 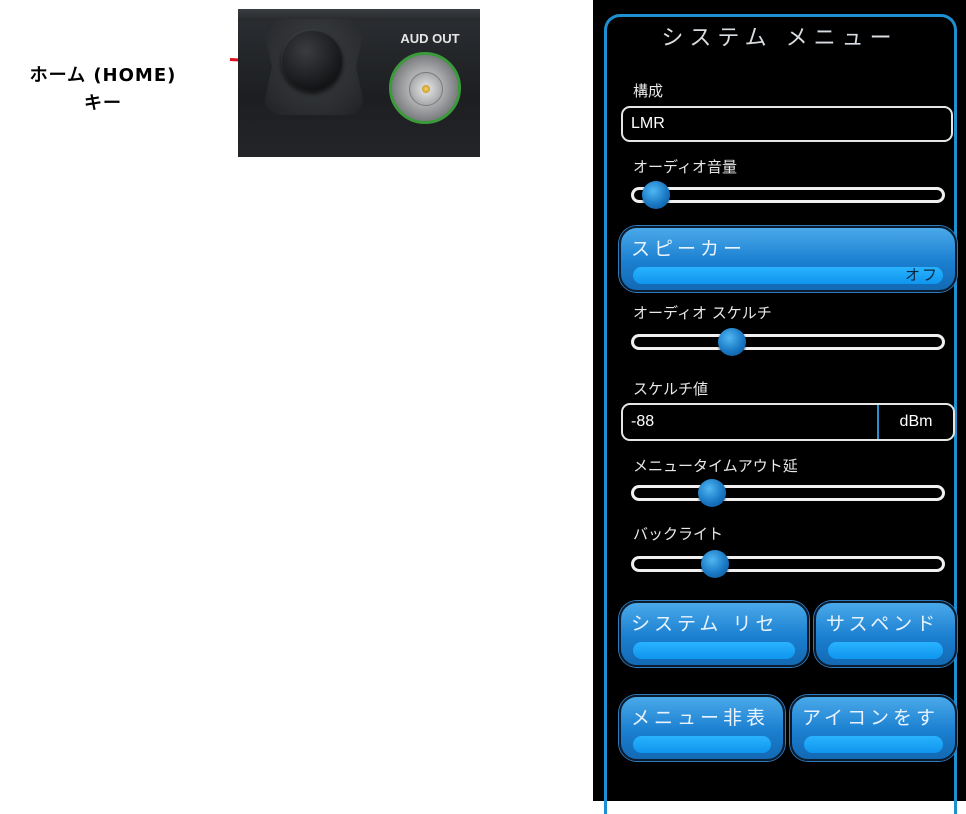 What do you see at coordinates (103, 75) in the screenshot?
I see `home-key-label-line1: ホーム (HOME)` at bounding box center [103, 75].